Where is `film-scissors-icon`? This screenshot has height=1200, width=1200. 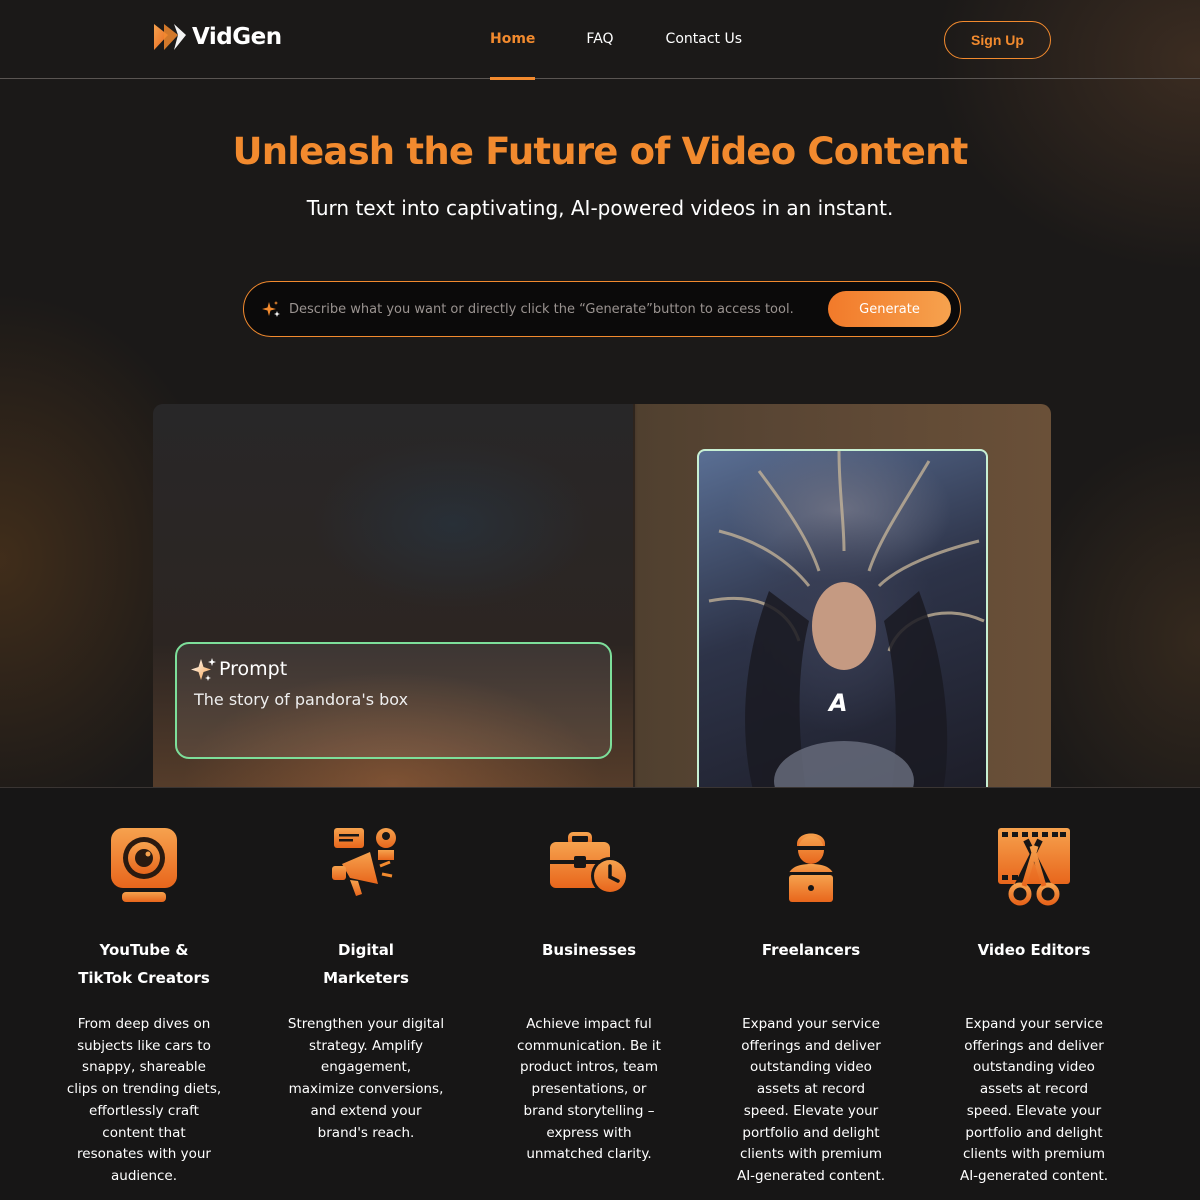
film-scissors-icon is located at coordinates (1034, 867).